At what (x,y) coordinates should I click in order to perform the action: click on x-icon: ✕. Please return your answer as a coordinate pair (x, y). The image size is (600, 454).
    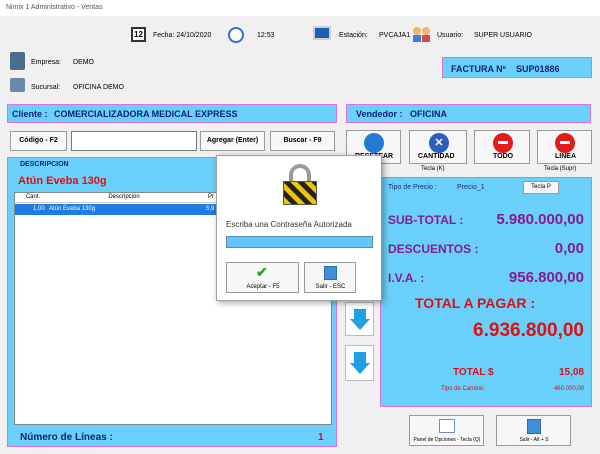
    Looking at the image, I should click on (439, 143).